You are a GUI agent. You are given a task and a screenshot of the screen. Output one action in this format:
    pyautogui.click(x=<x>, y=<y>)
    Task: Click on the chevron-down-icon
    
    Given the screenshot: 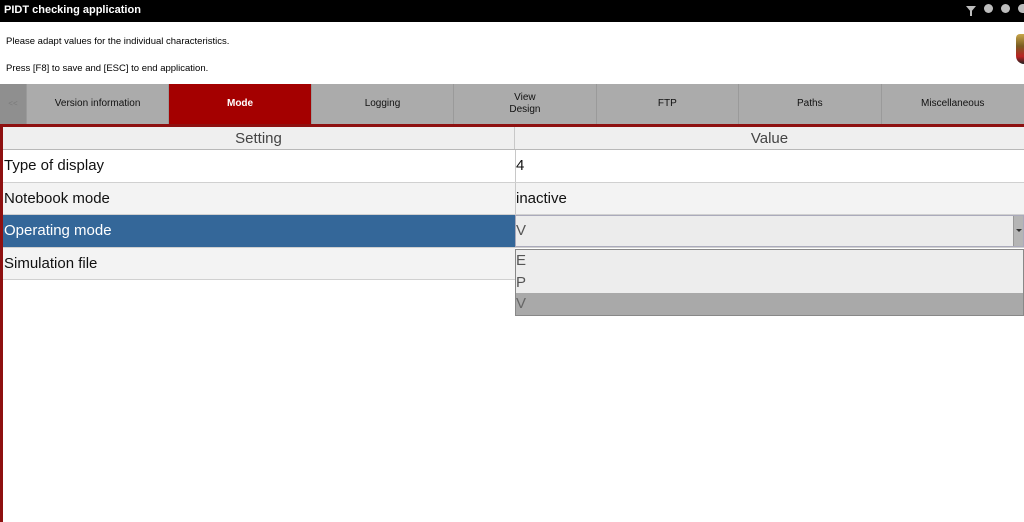 What is the action you would take?
    pyautogui.click(x=1018, y=231)
    